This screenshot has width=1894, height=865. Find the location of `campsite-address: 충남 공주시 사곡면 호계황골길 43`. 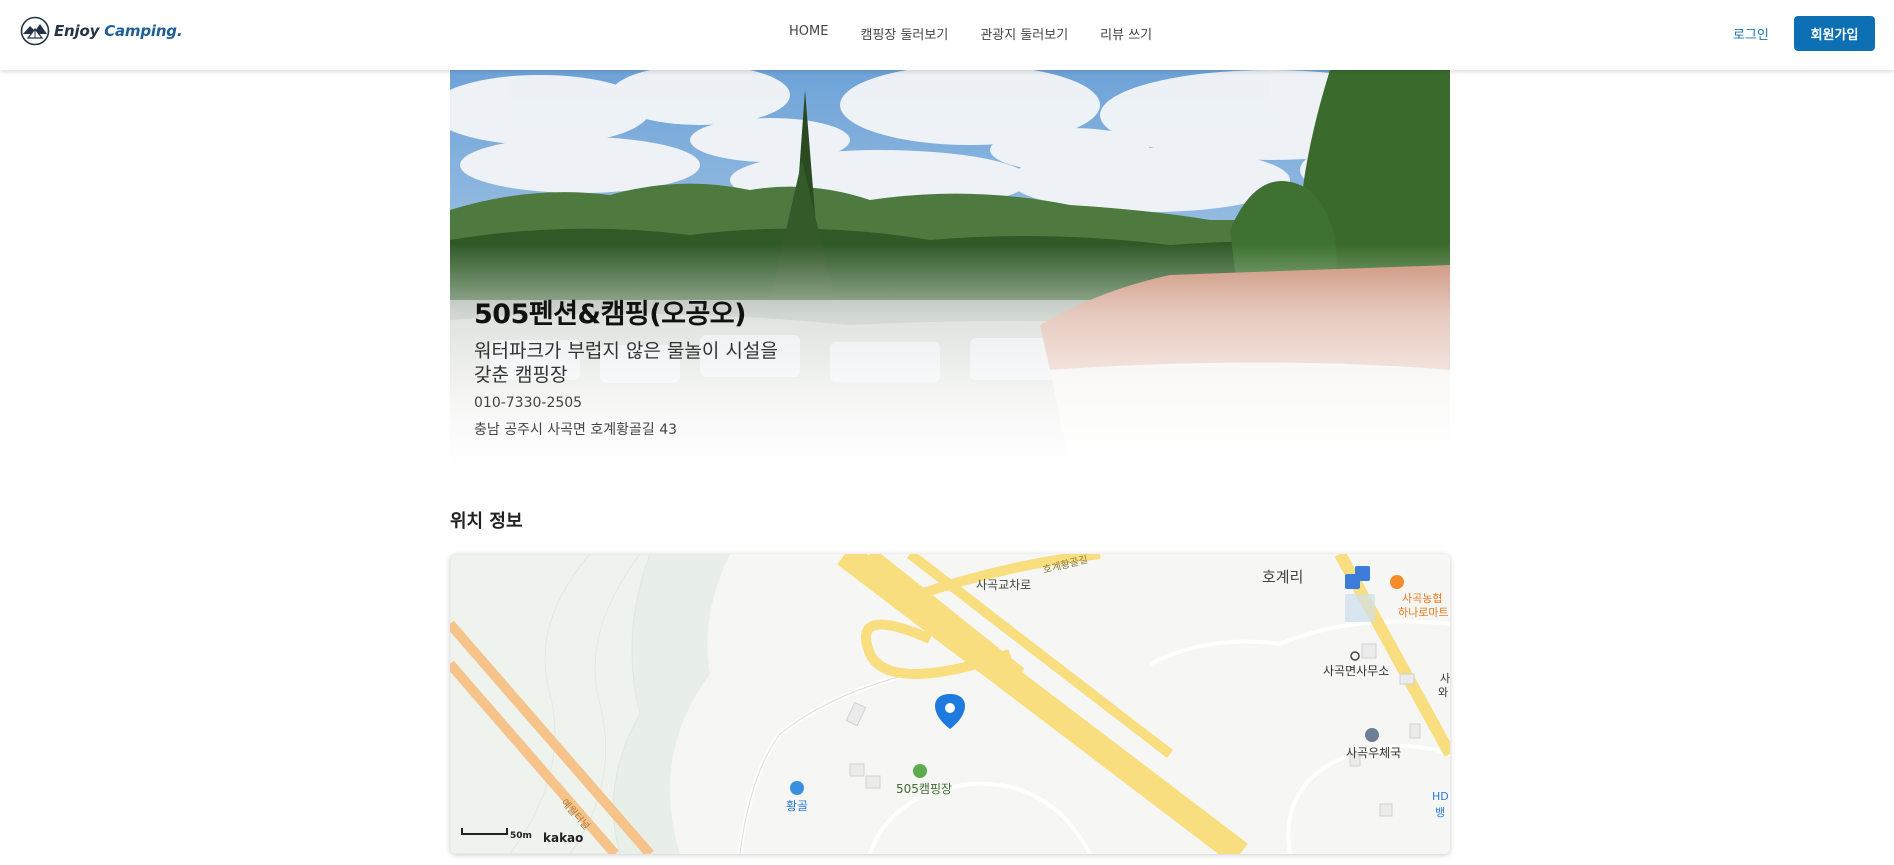

campsite-address: 충남 공주시 사곡면 호계황골길 43 is located at coordinates (576, 430).